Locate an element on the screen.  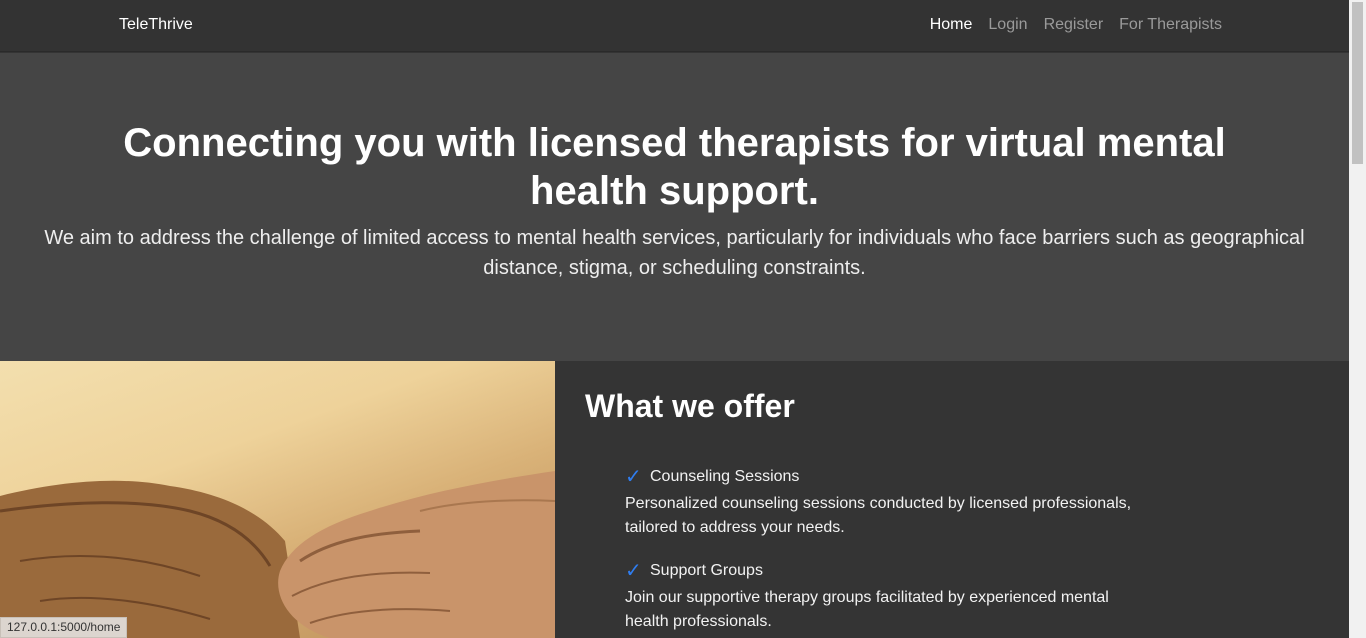
offer-title: What we offer is located at coordinates (690, 406).